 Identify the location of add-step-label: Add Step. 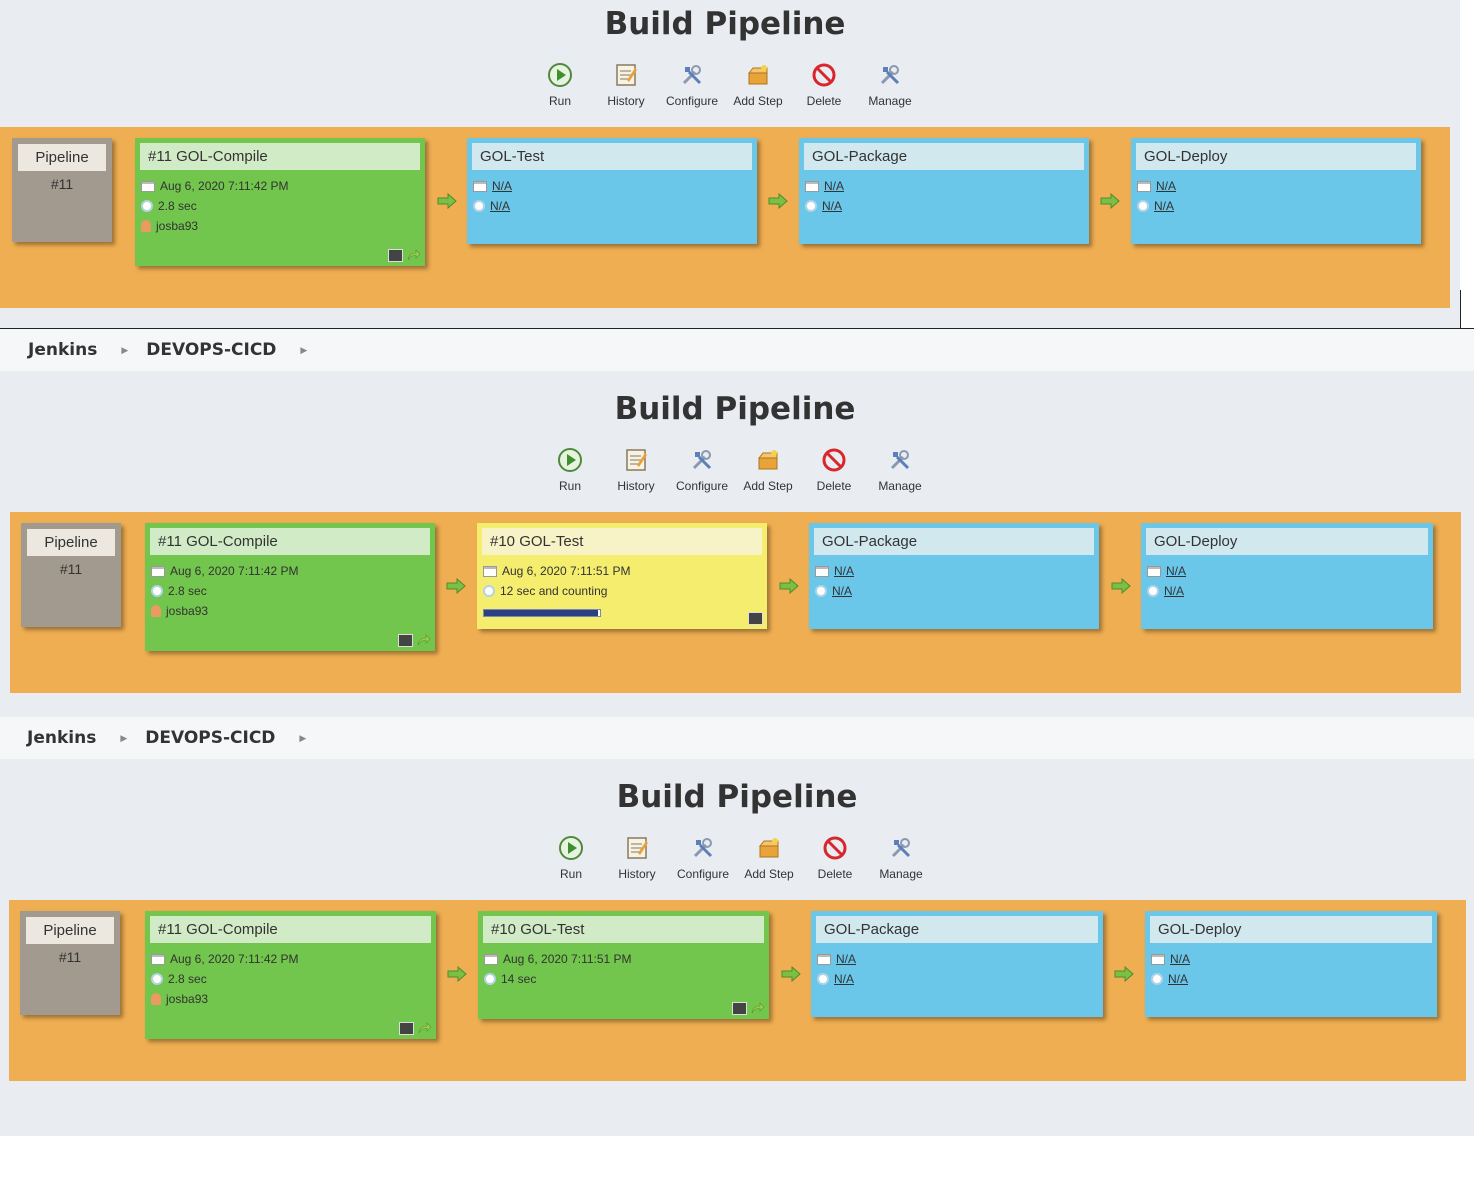
(758, 101).